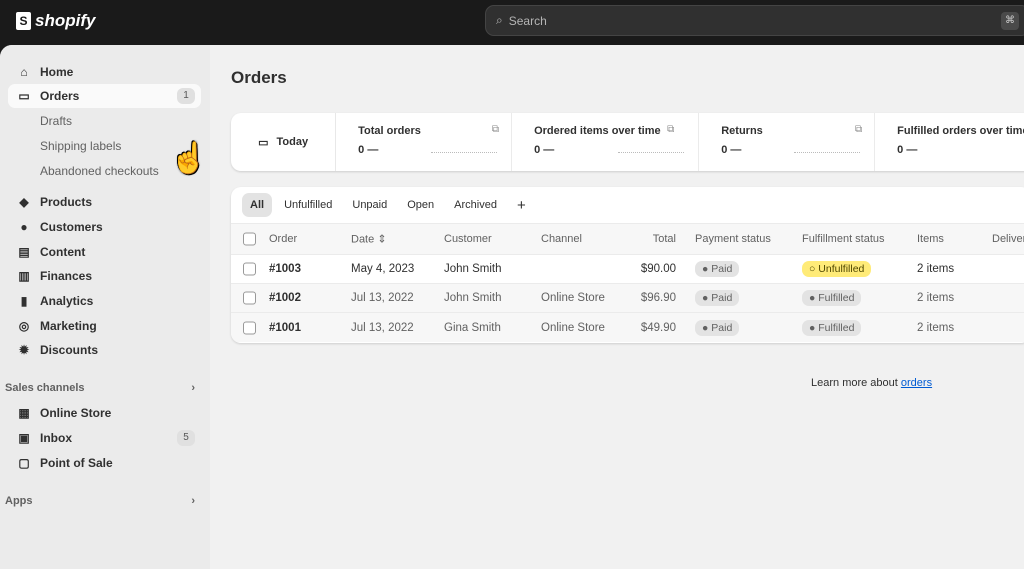 The image size is (1024, 569). I want to click on metric-ordered-items: Ordered items over time 0 — ⧉, so click(606, 142).